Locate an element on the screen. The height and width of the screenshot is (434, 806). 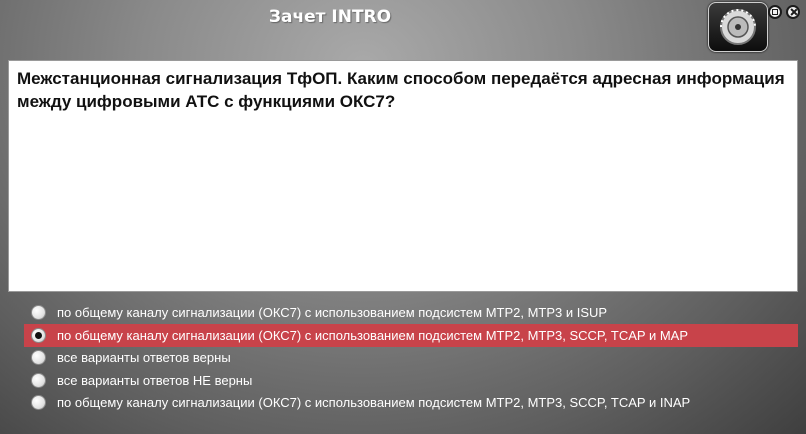
answer-label: все варианты ответов верны is located at coordinates (144, 357).